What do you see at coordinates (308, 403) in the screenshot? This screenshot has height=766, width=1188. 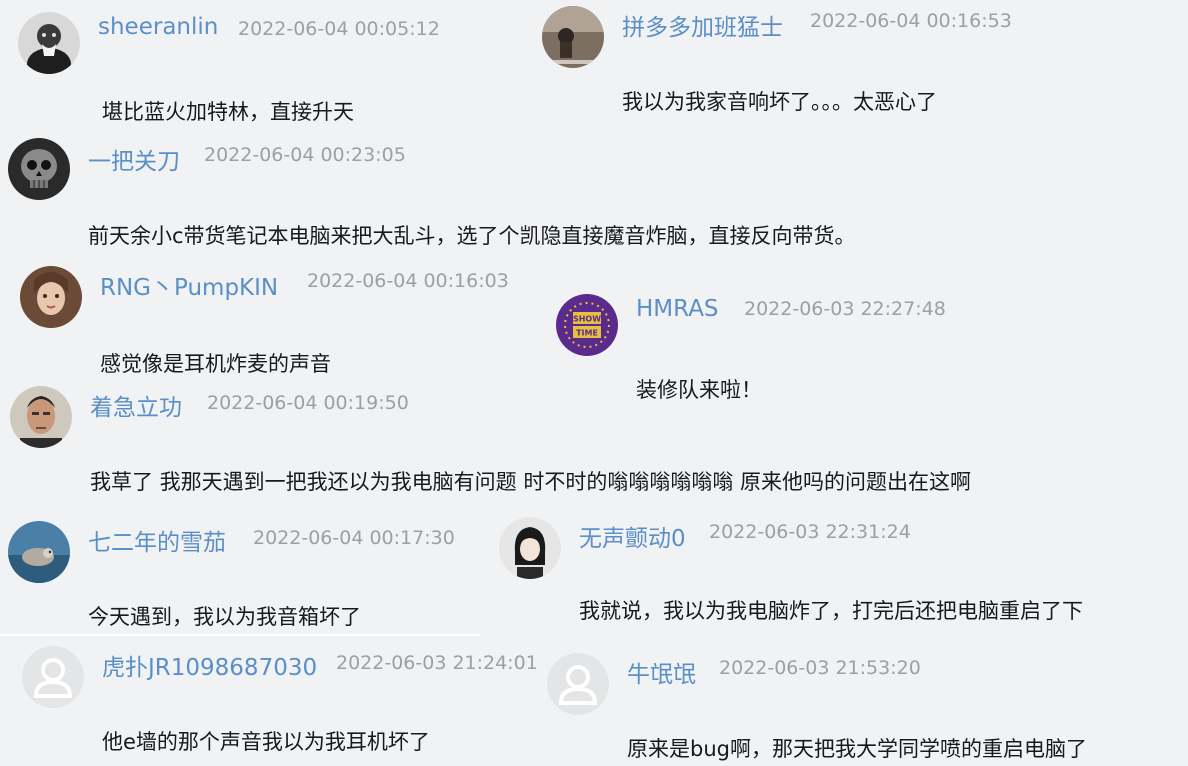 I see `comment-timestamp: 2022-06-04 00:19:50` at bounding box center [308, 403].